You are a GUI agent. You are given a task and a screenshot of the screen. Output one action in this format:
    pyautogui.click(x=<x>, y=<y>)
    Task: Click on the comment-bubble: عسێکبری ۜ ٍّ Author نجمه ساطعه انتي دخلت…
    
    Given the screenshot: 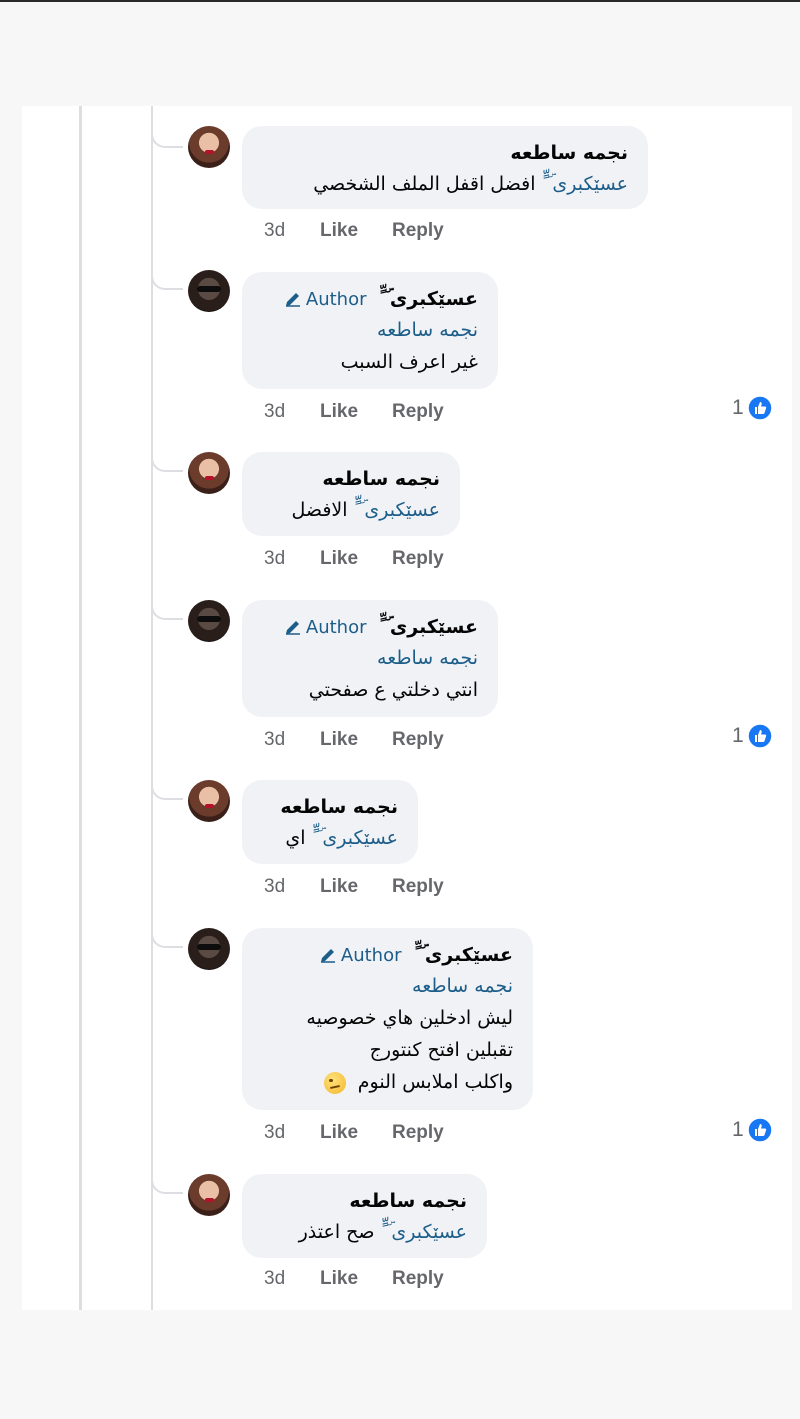 What is the action you would take?
    pyautogui.click(x=370, y=658)
    